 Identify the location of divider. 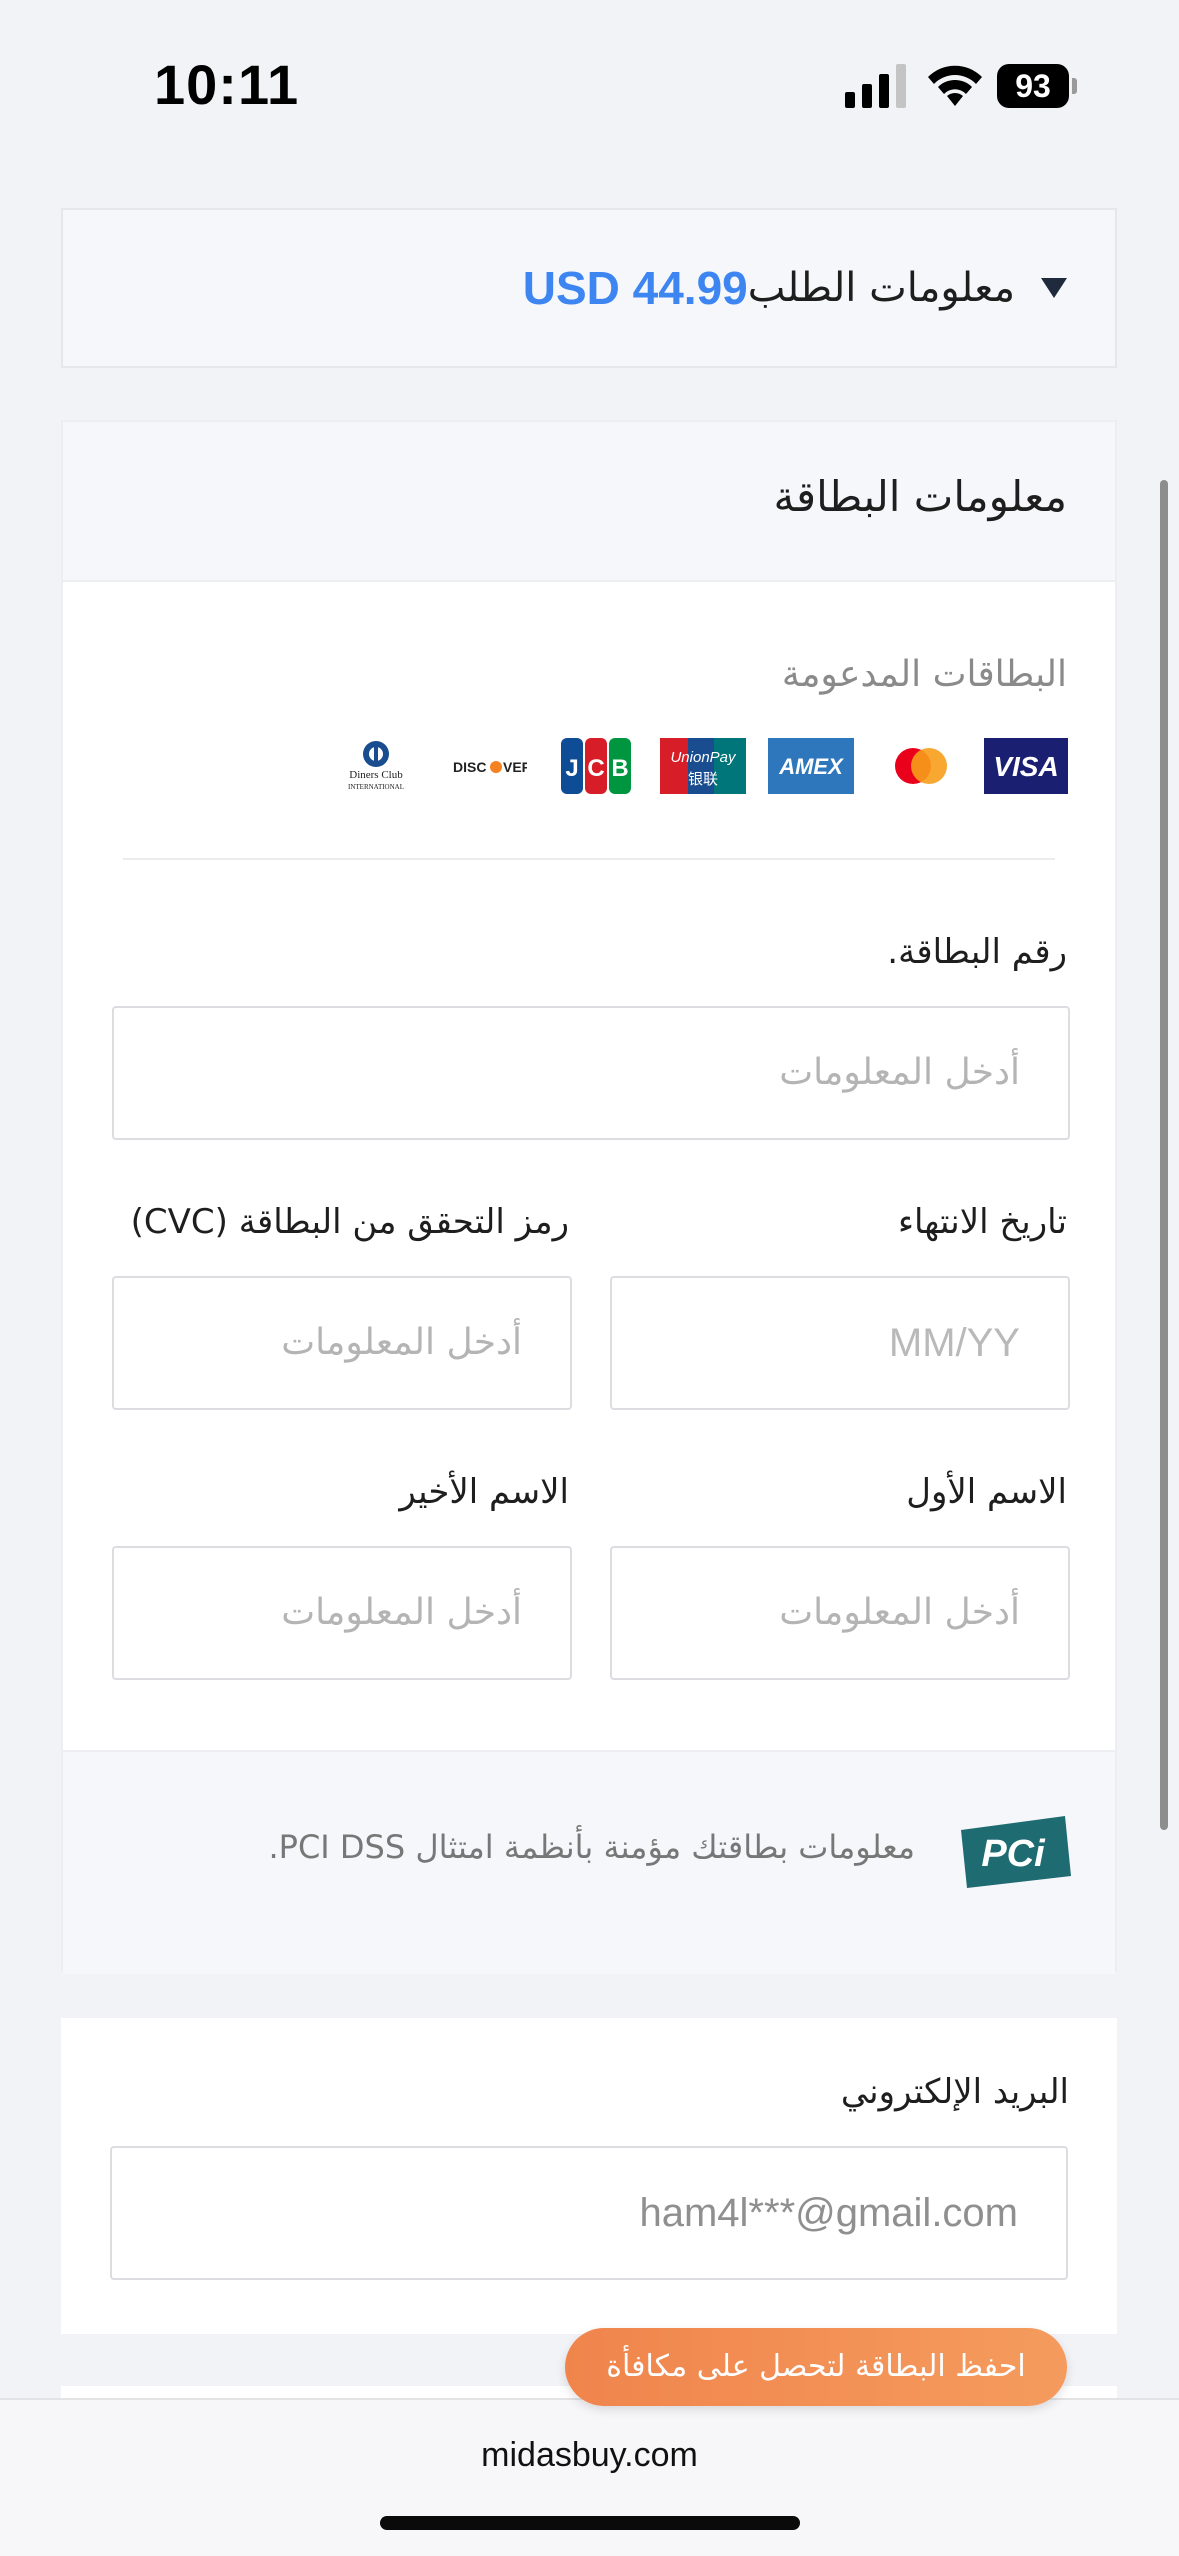
(589, 859).